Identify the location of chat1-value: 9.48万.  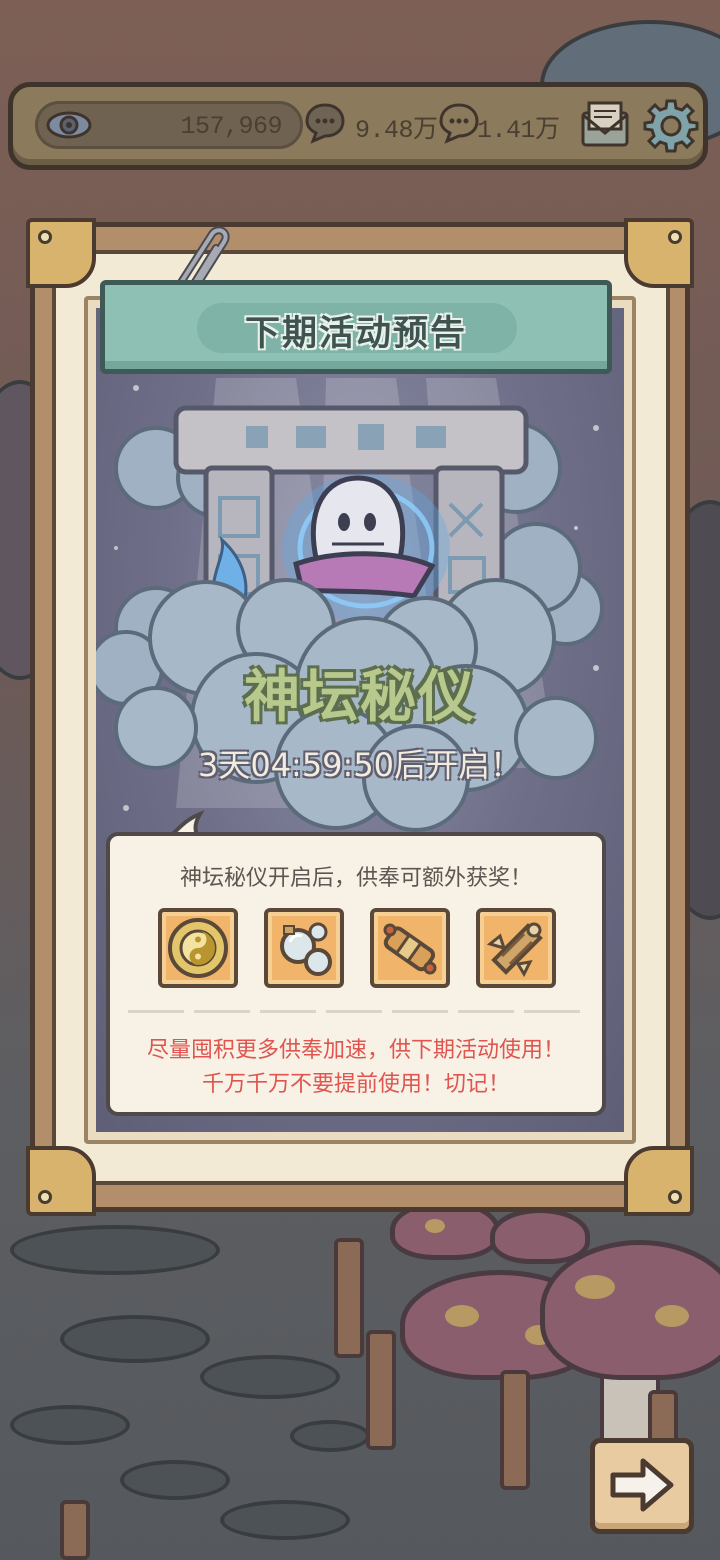
(396, 130).